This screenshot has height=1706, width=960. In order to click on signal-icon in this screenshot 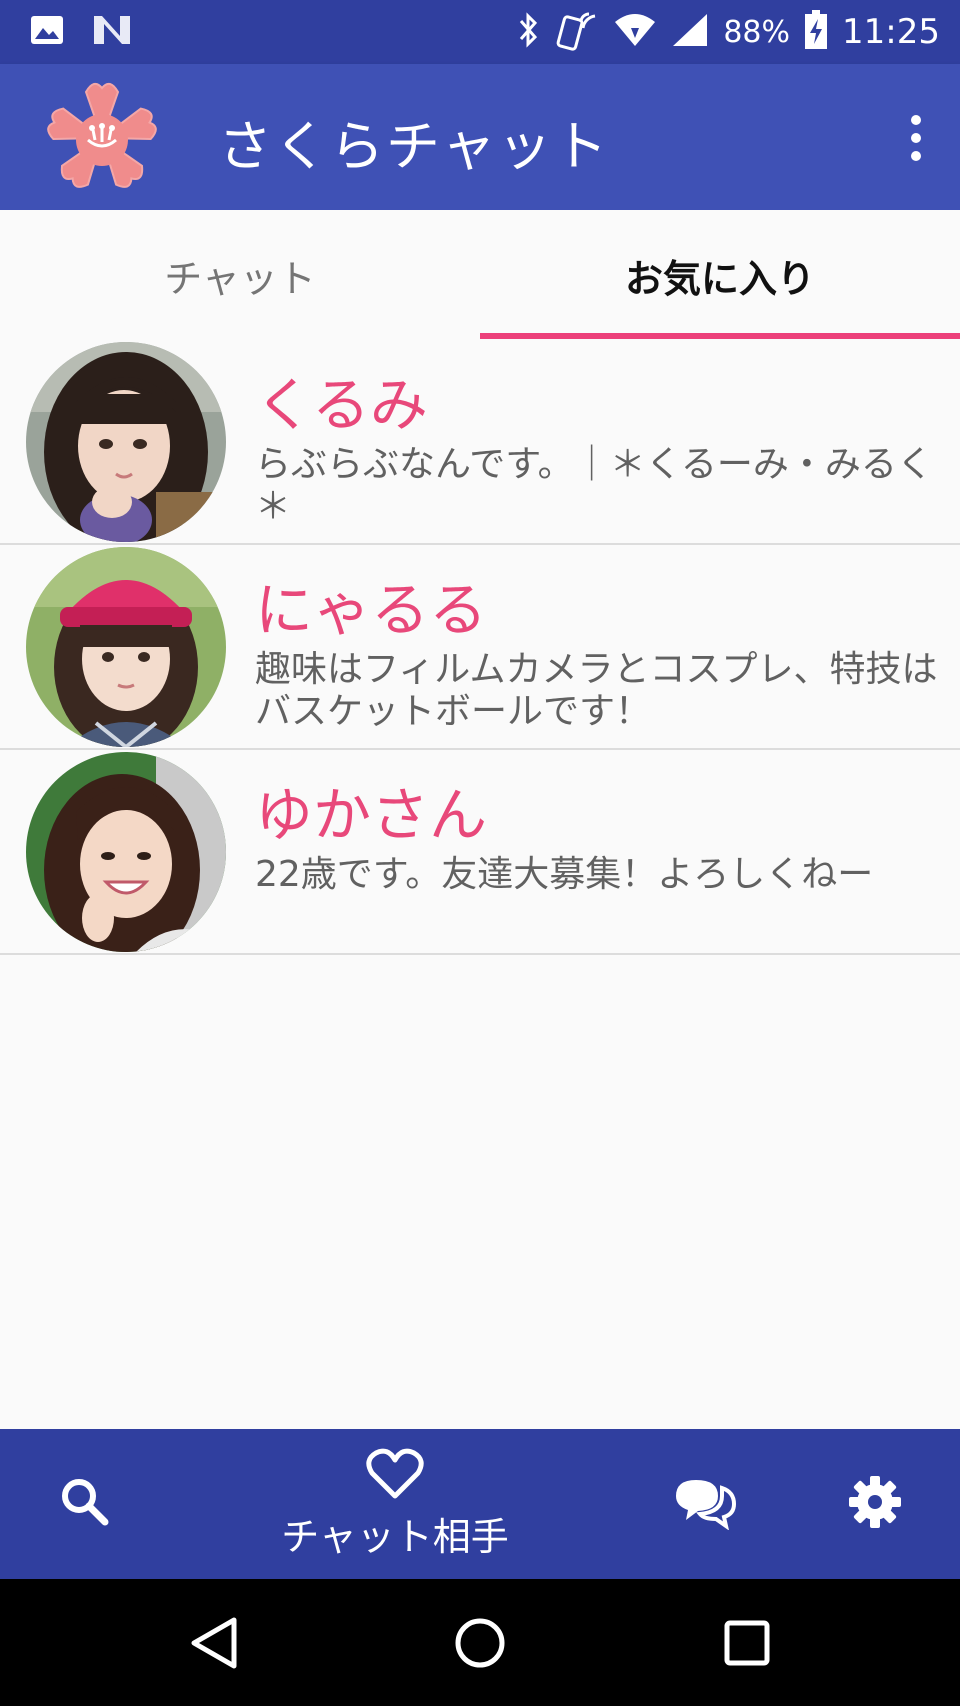, I will do `click(690, 32)`.